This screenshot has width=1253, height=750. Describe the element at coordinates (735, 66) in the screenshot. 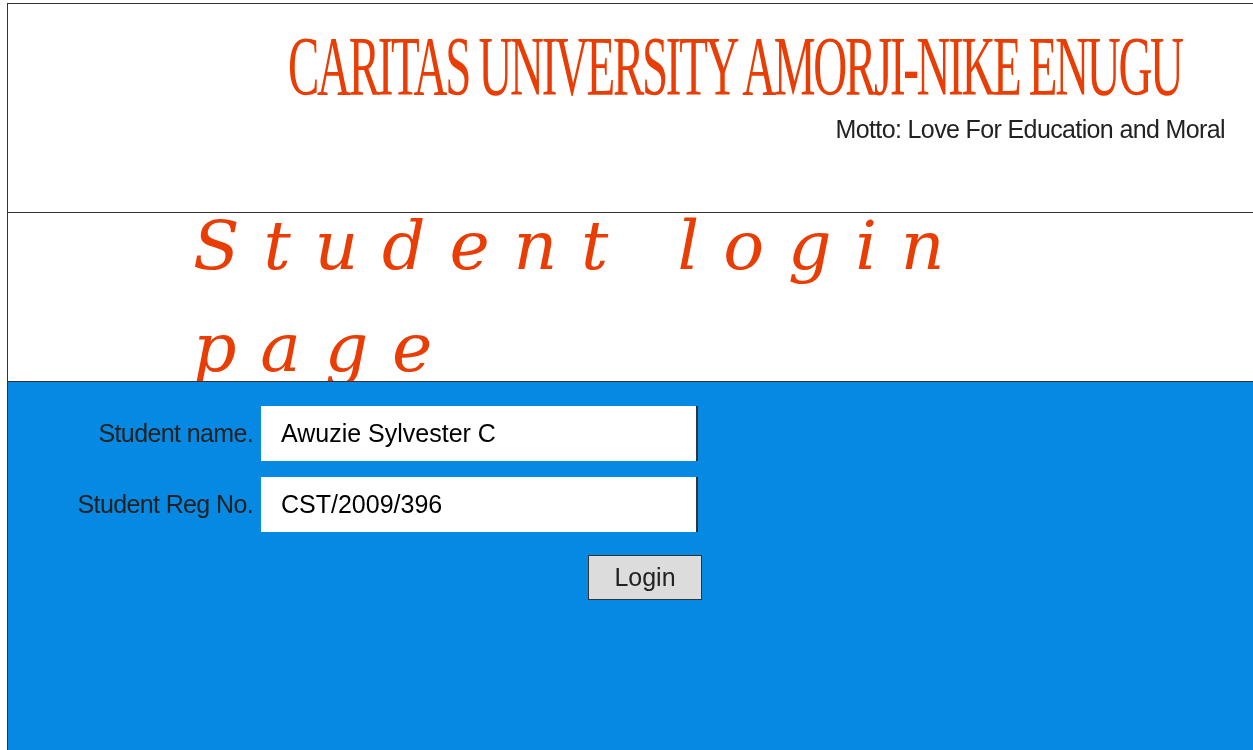

I see `university-name: CARITAS UNIVERSITY AMORJI-NIKE ENUGU` at that location.